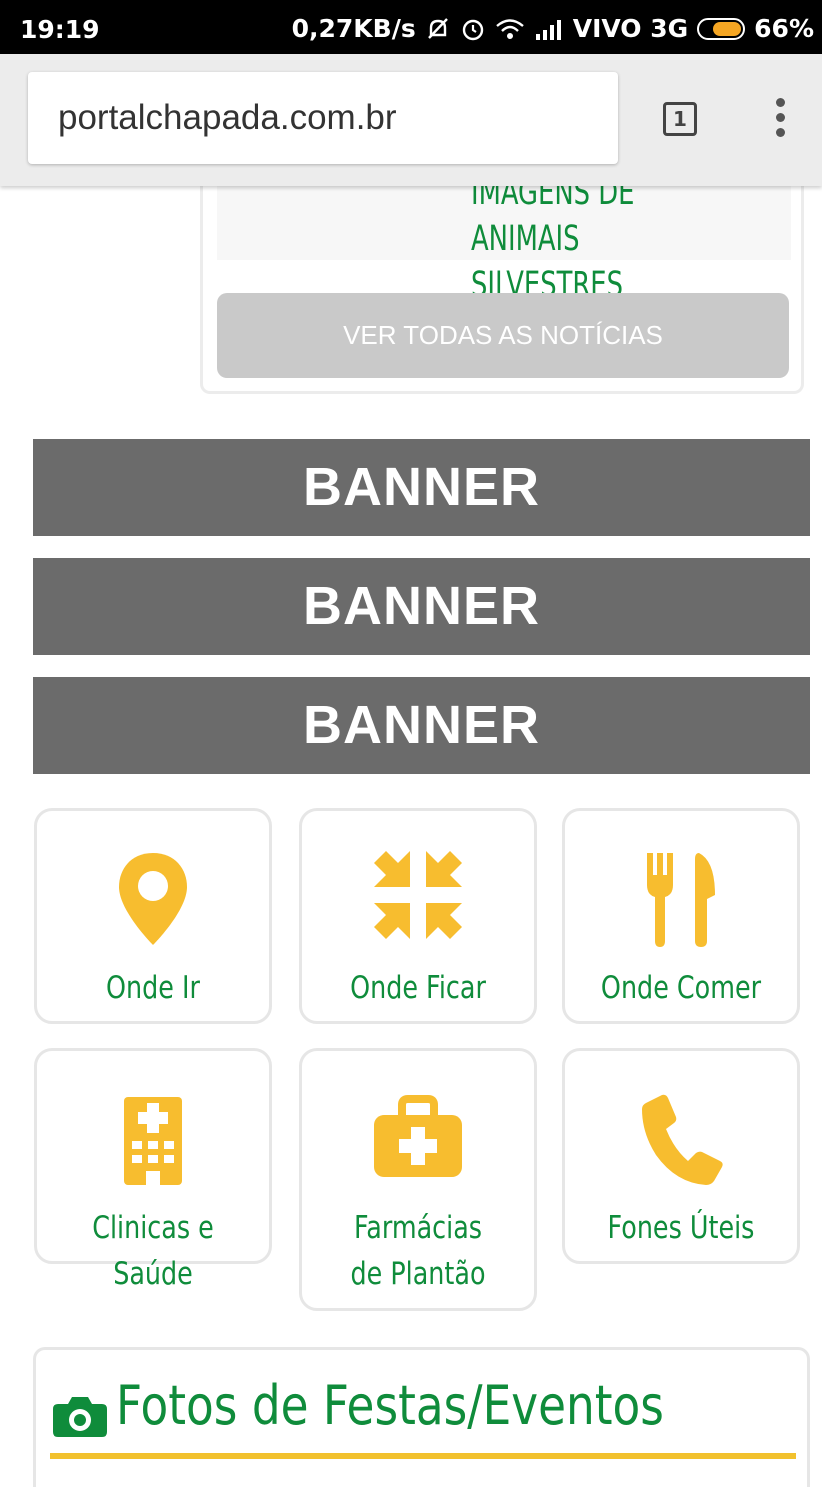 This screenshot has height=1487, width=822. I want to click on compress-arrows-icon, so click(418, 895).